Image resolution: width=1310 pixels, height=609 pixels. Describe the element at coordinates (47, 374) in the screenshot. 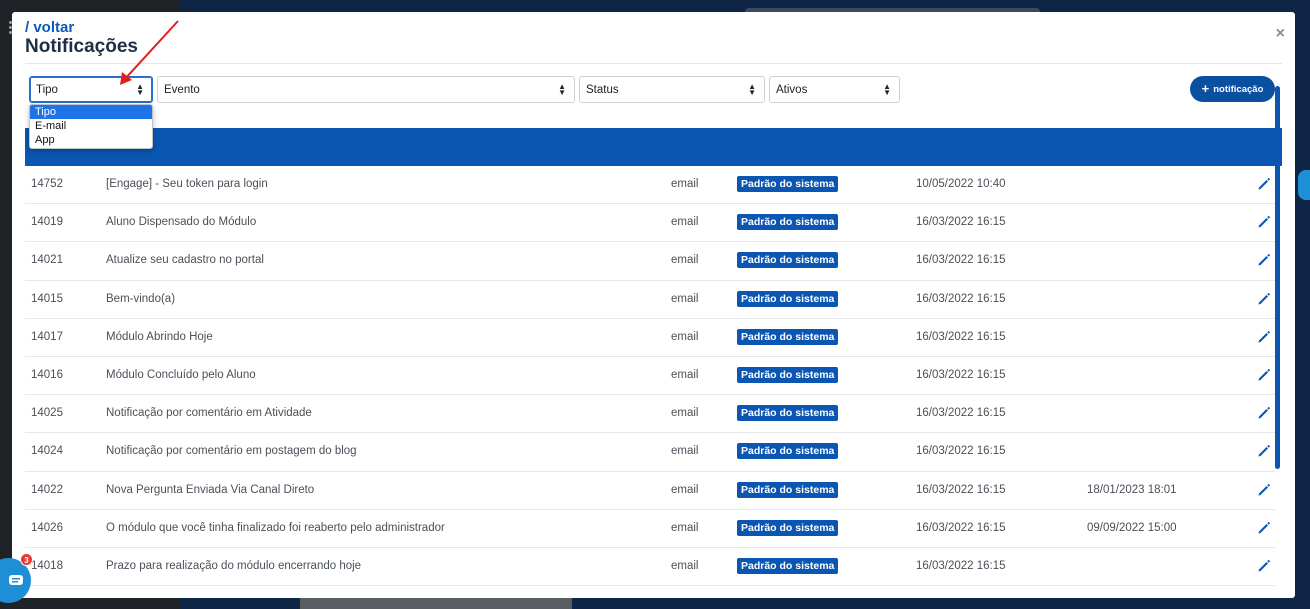

I see `notification-id: 14016` at that location.